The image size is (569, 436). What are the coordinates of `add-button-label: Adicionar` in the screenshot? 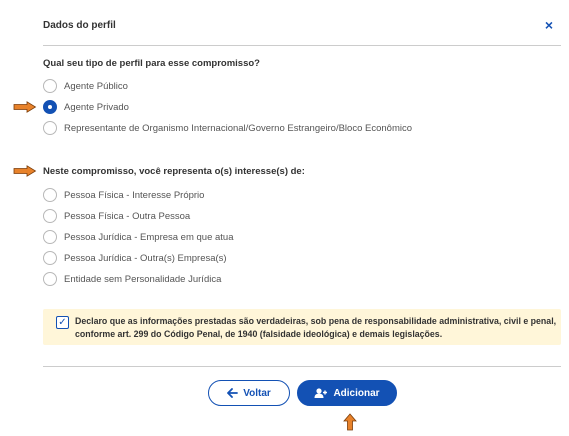 It's located at (356, 393).